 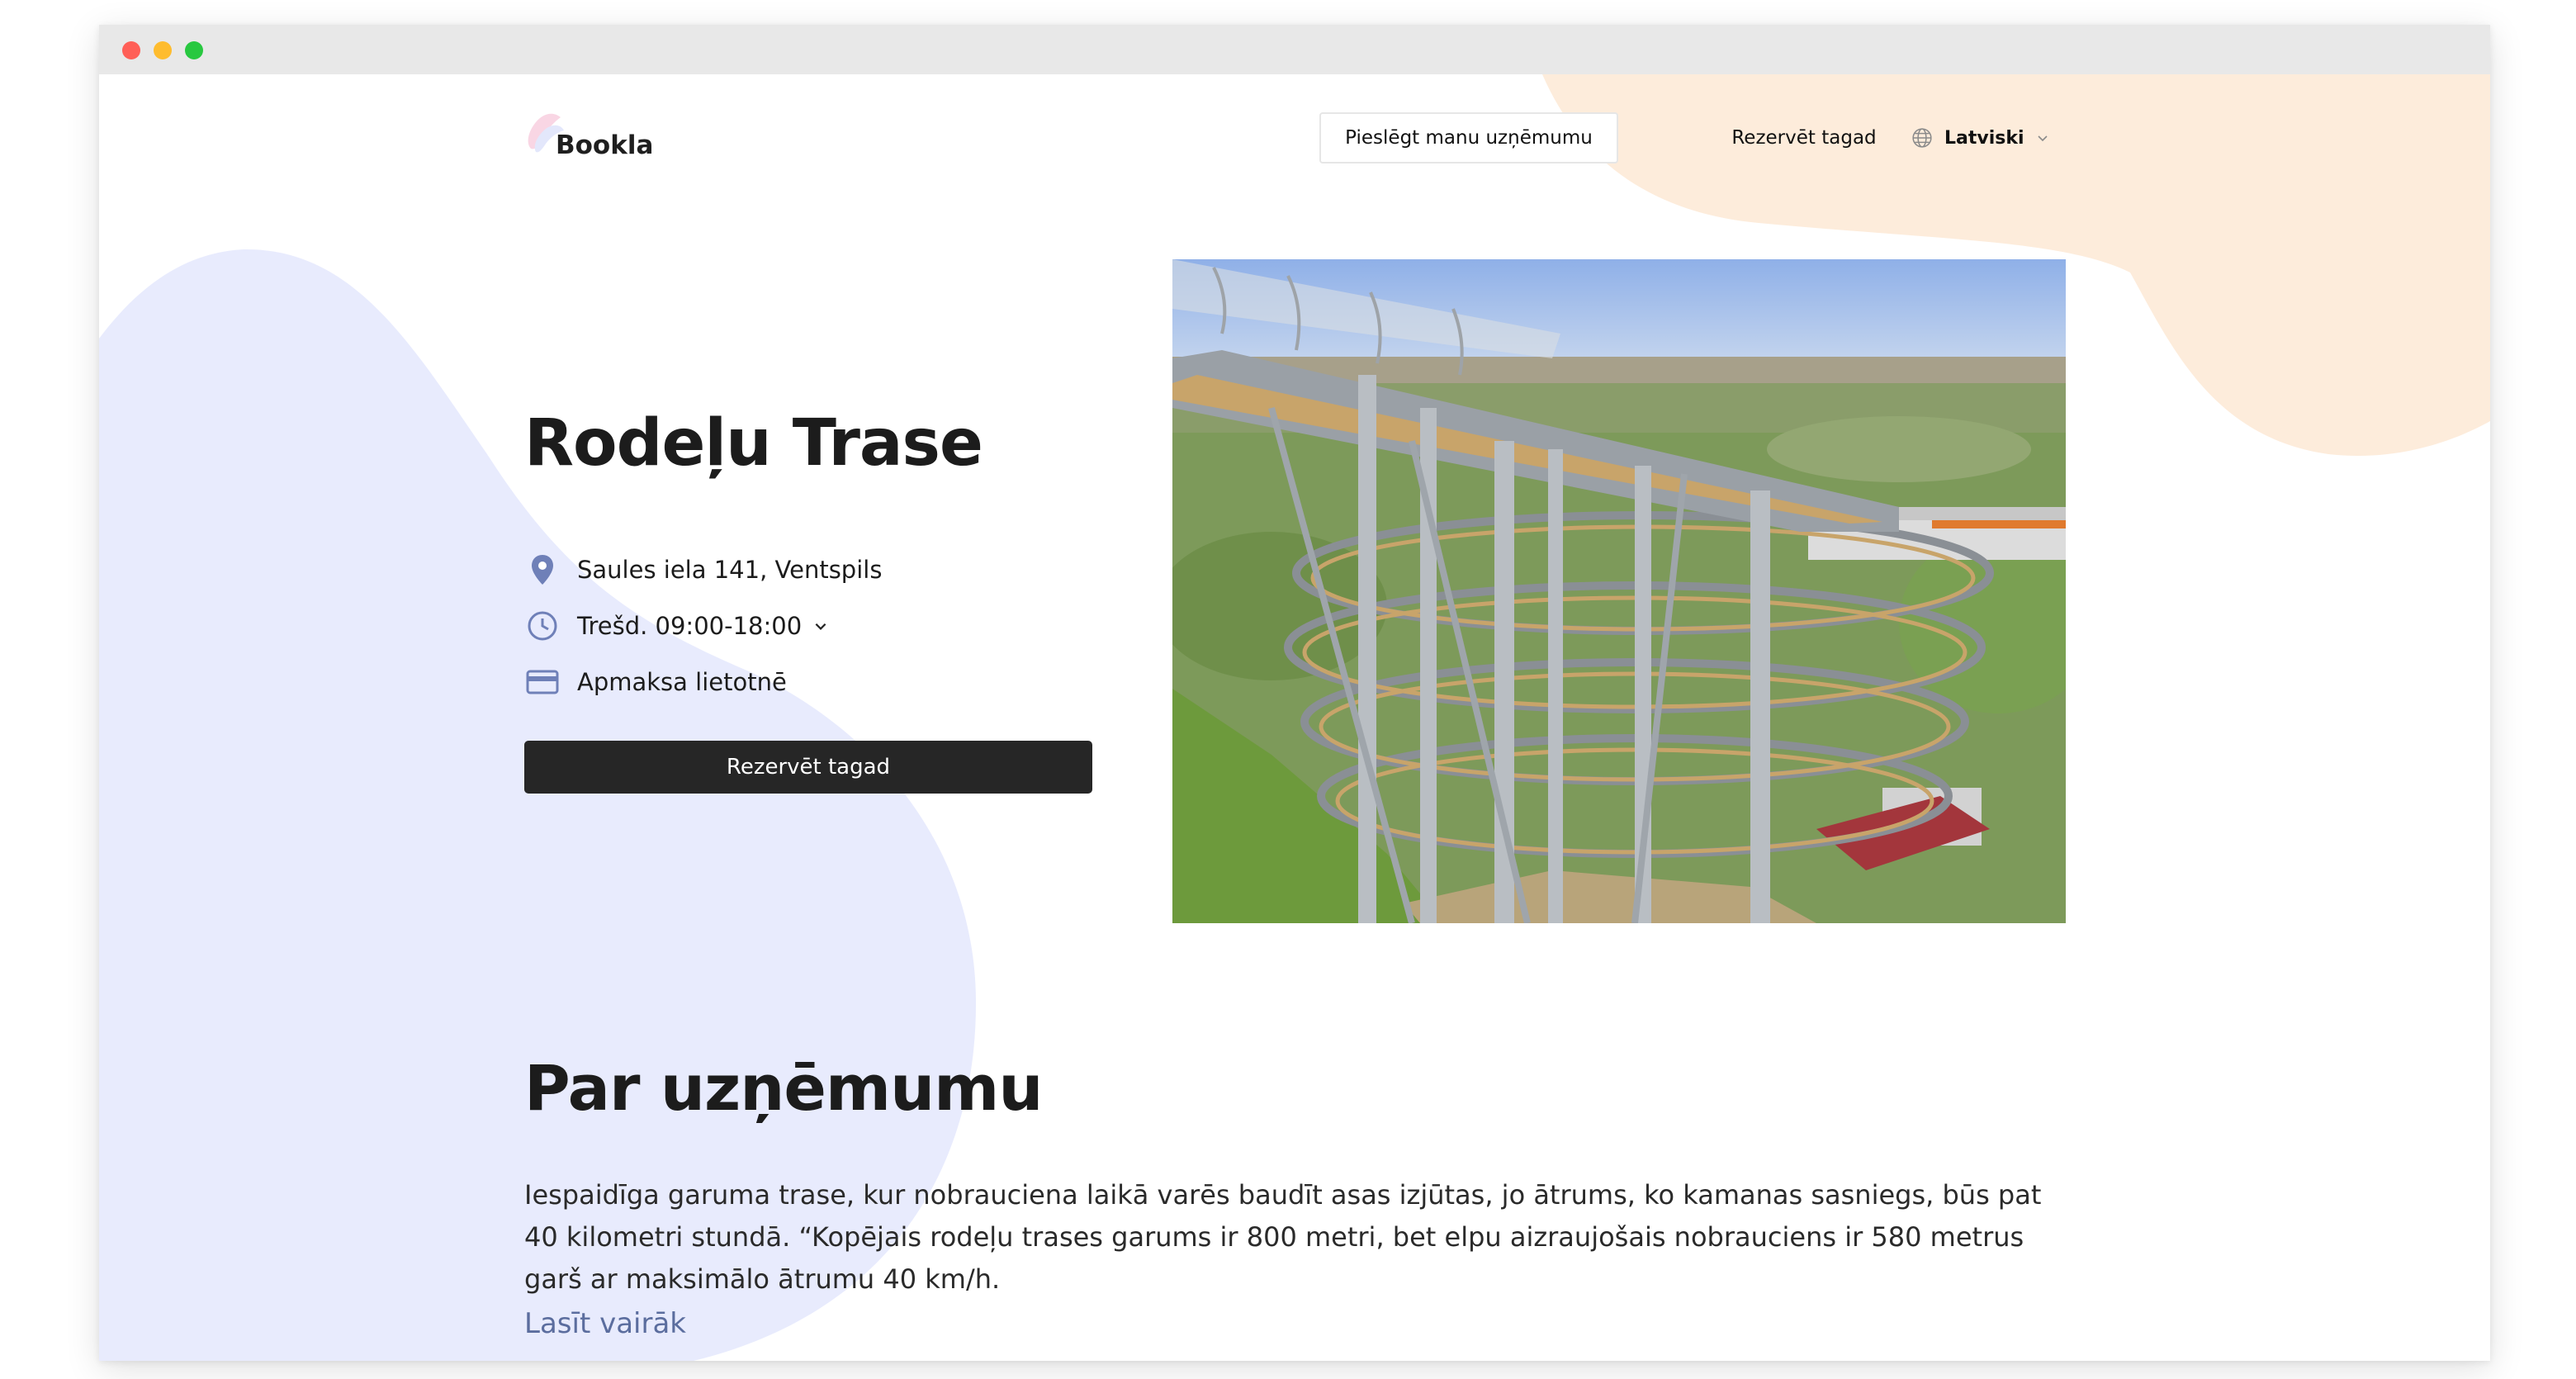 What do you see at coordinates (542, 626) in the screenshot?
I see `clock-icon` at bounding box center [542, 626].